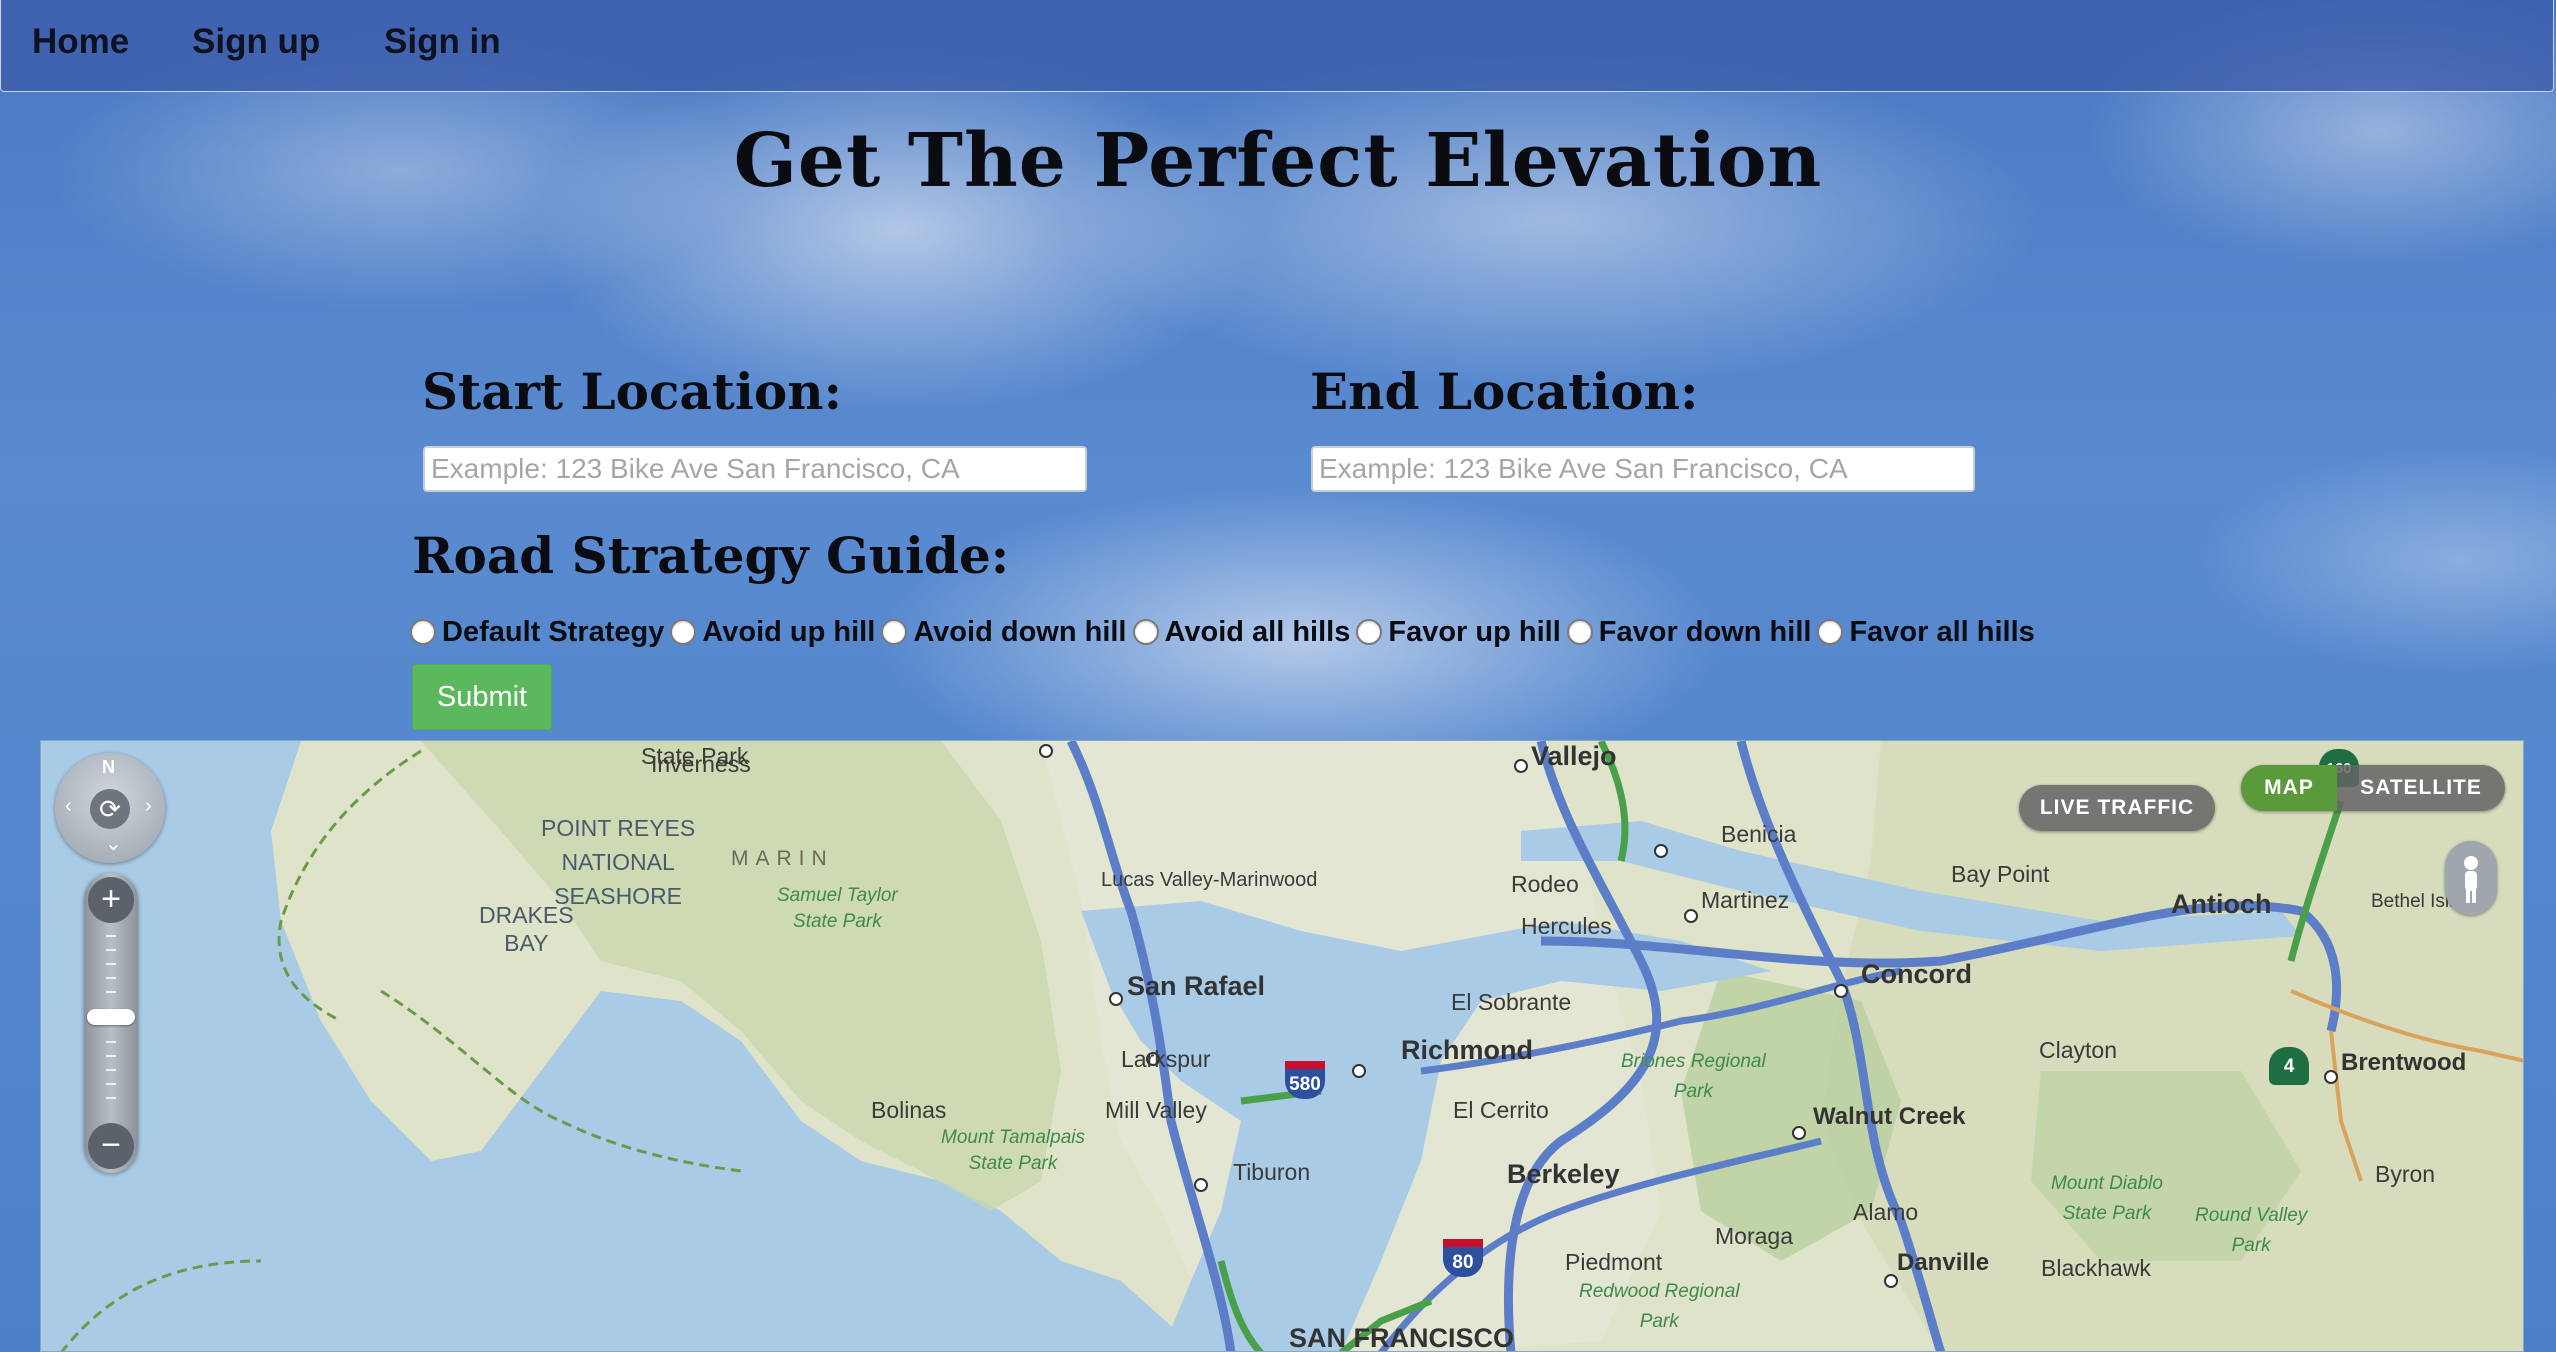  I want to click on radio-avoid-up-hill: Avoid up hill, so click(772, 632).